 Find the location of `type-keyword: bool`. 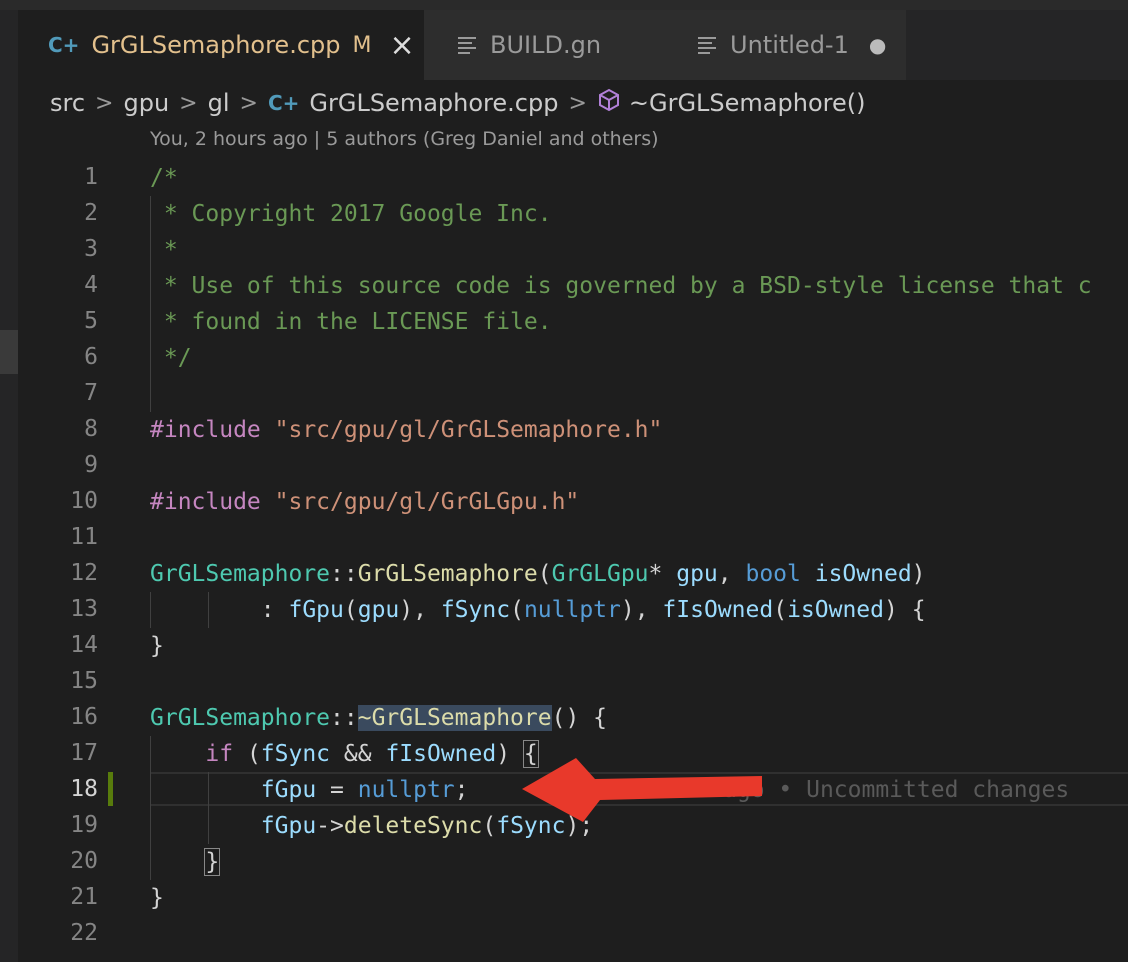

type-keyword: bool is located at coordinates (773, 574).